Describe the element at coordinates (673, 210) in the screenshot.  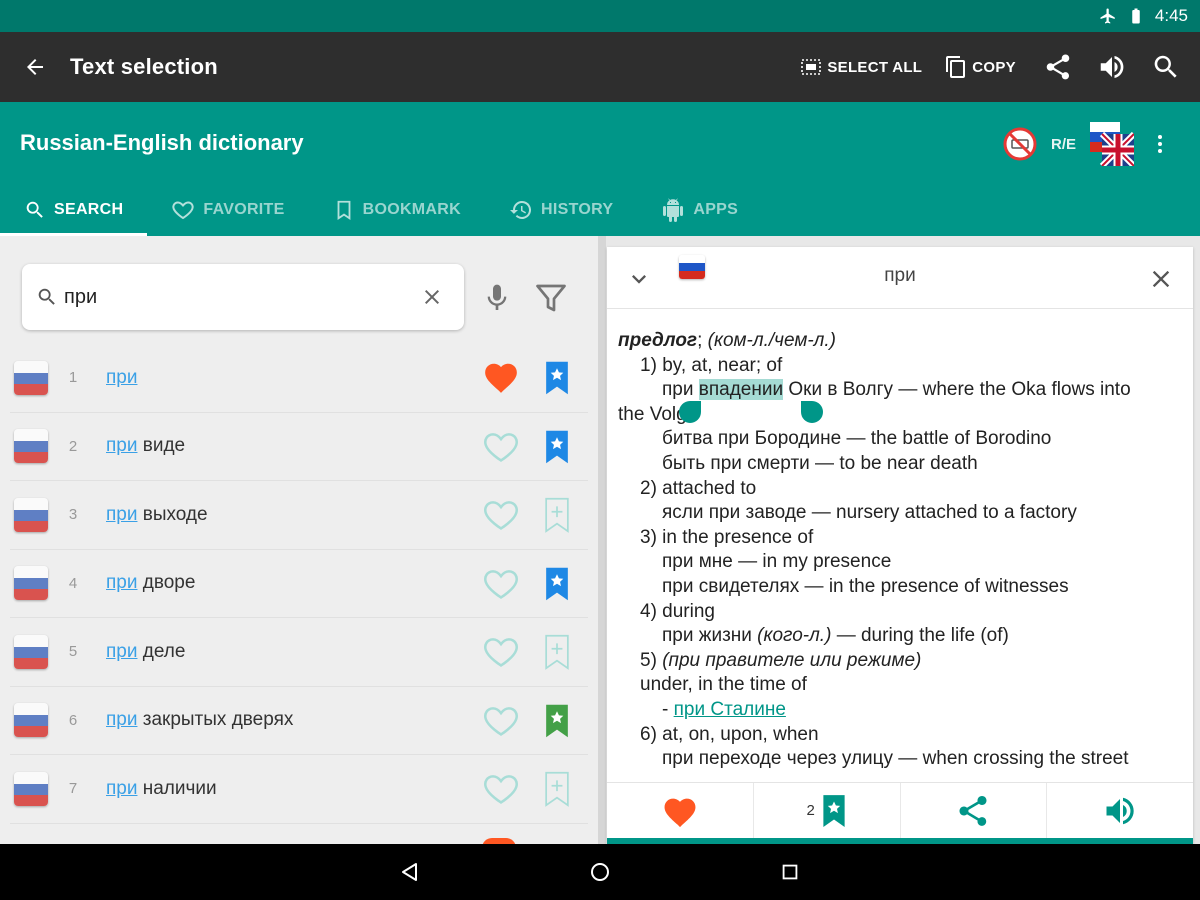
I see `android-icon` at that location.